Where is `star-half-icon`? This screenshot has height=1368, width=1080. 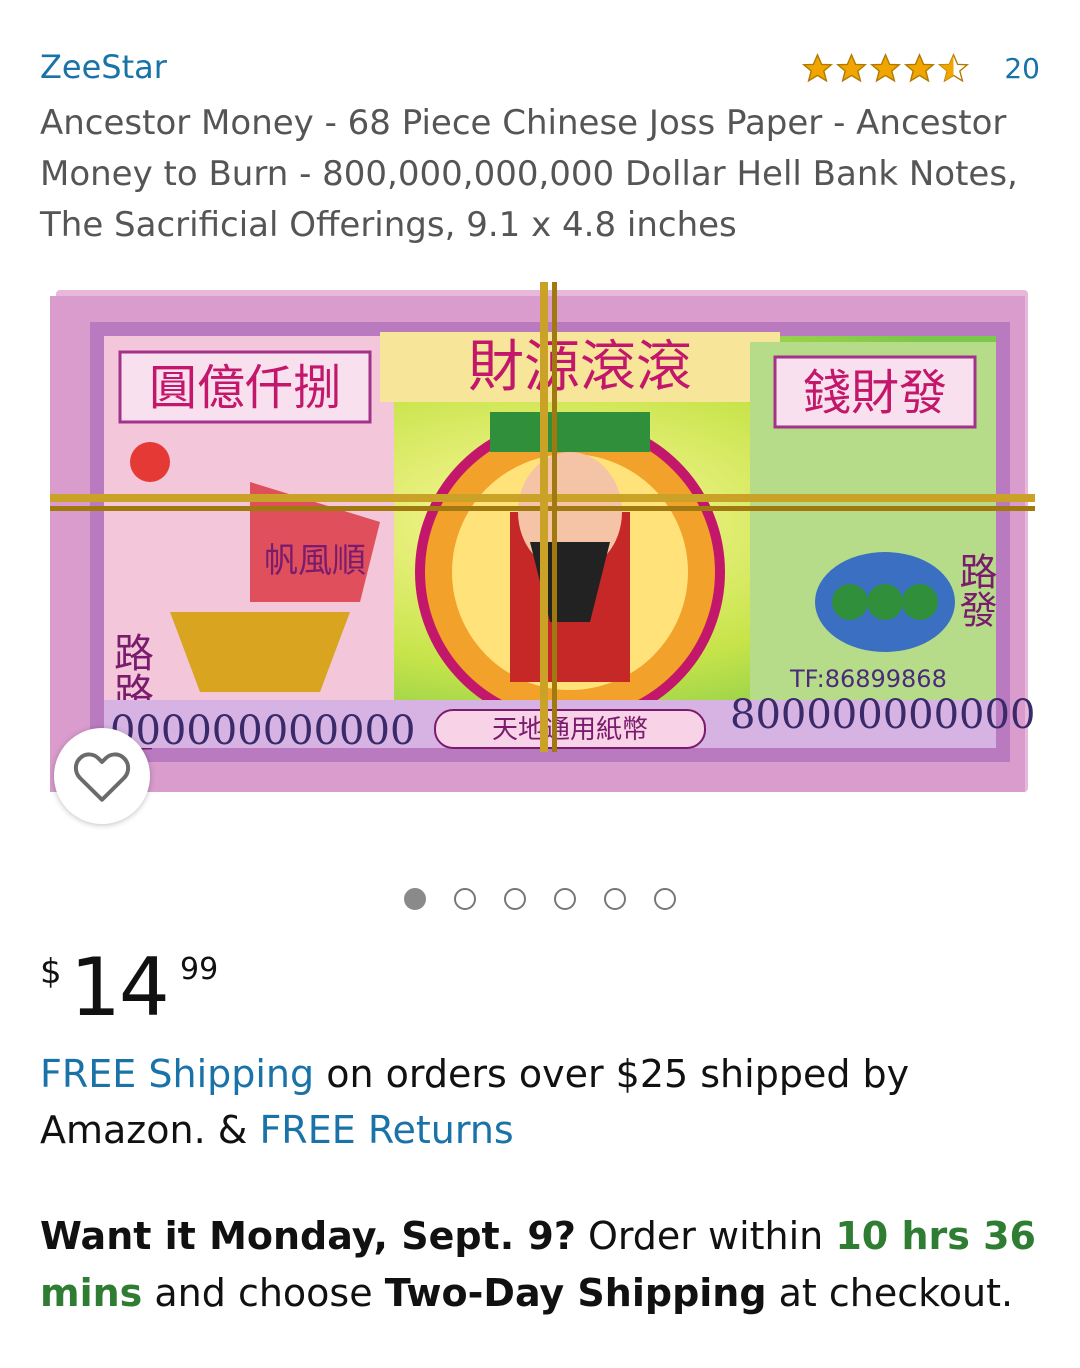 star-half-icon is located at coordinates (954, 68).